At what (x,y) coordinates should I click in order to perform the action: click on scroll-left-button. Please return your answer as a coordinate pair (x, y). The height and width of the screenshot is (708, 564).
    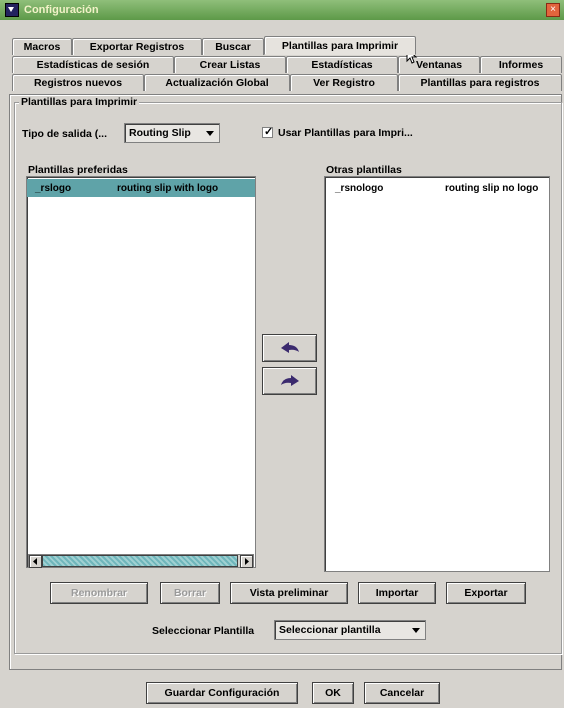
    Looking at the image, I should click on (35, 561).